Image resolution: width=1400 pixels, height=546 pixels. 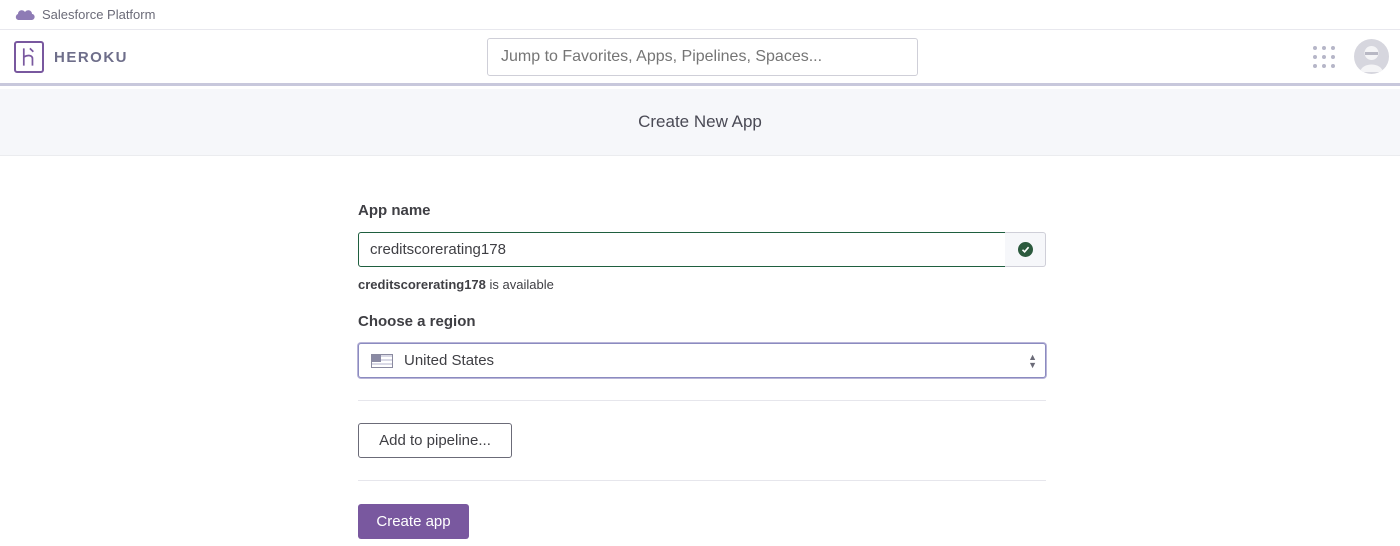 I want to click on app-name-label: App name, so click(x=394, y=210).